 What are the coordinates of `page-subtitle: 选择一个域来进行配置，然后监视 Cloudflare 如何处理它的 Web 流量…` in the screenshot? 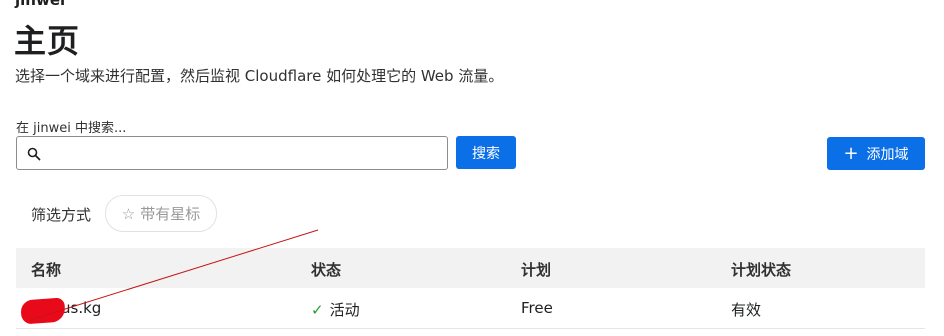 It's located at (259, 76).